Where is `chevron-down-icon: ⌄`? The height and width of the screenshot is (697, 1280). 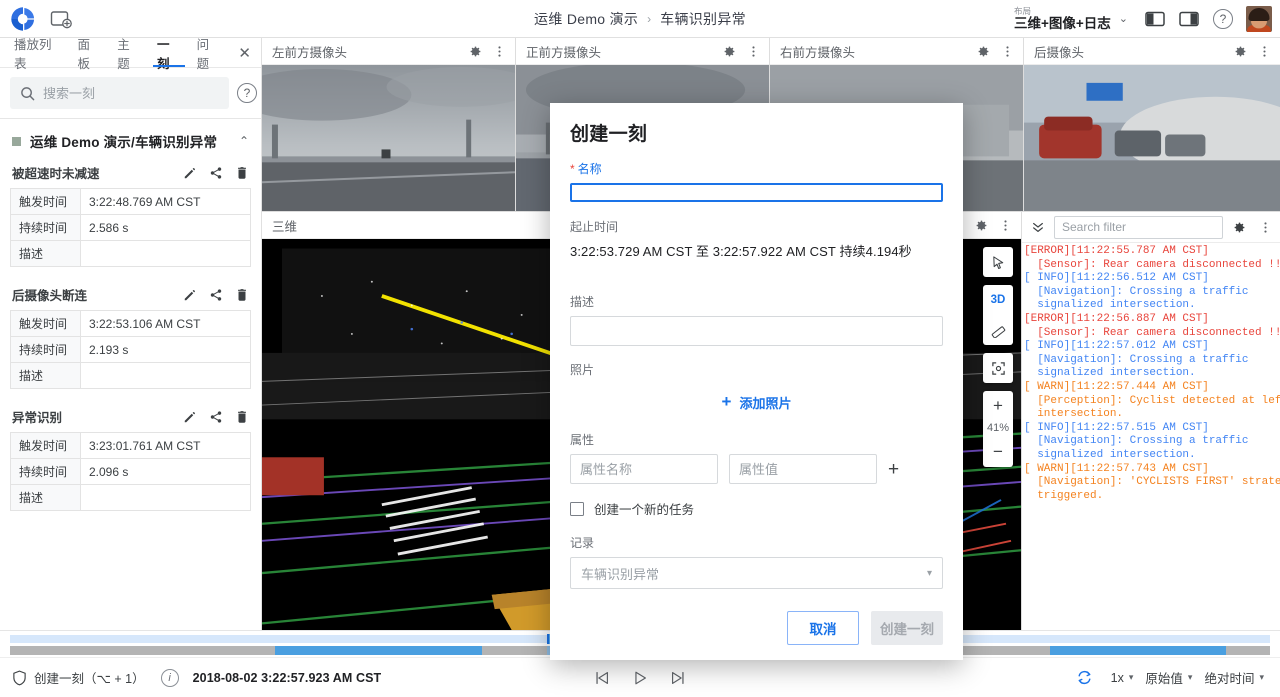
chevron-down-icon: ⌄ is located at coordinates (1123, 18).